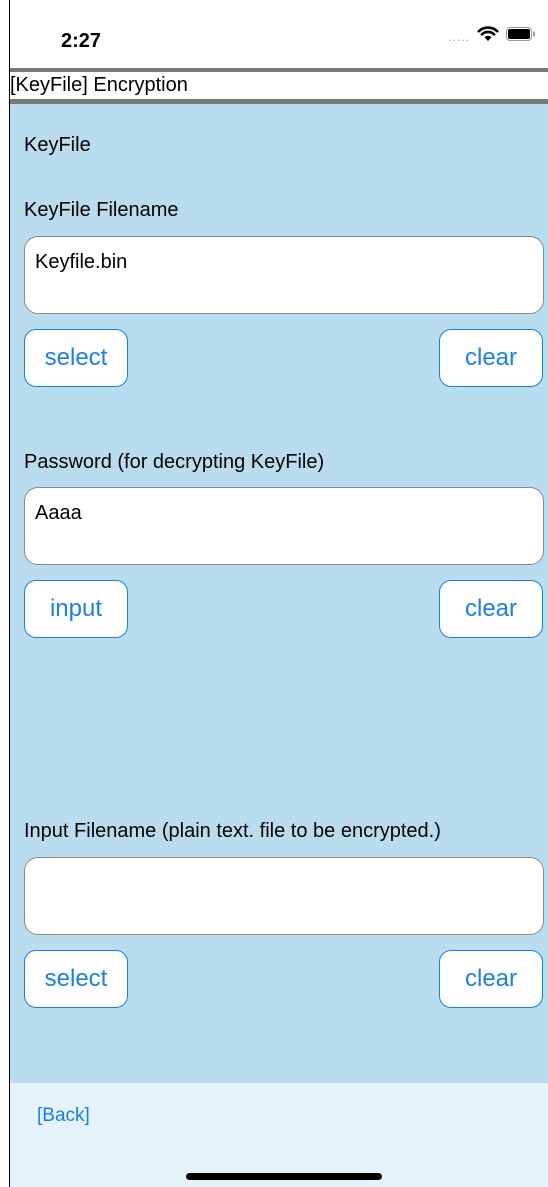  What do you see at coordinates (99, 85) in the screenshot?
I see `page-title: [KeyFile] Encryption` at bounding box center [99, 85].